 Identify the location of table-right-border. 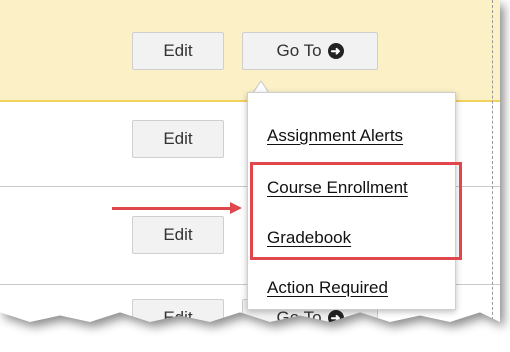
(493, 161).